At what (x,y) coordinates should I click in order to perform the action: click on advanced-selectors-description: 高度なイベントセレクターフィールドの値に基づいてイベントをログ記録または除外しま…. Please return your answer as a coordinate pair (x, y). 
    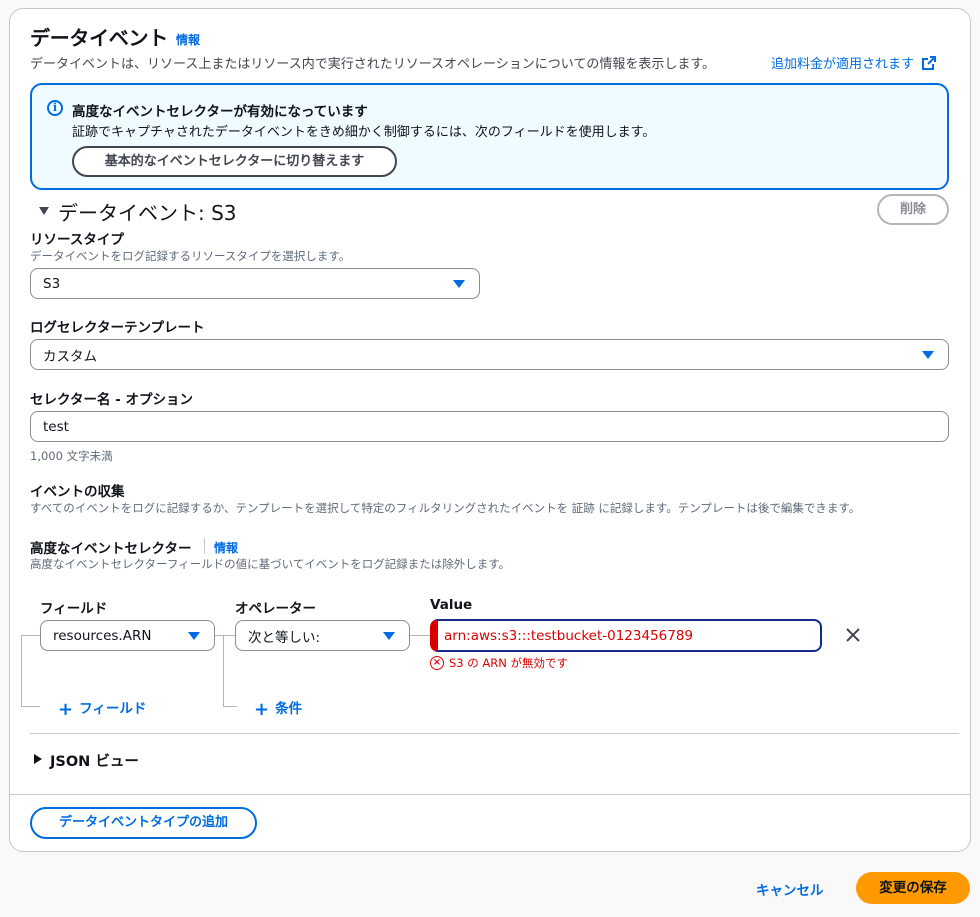
    Looking at the image, I should click on (270, 564).